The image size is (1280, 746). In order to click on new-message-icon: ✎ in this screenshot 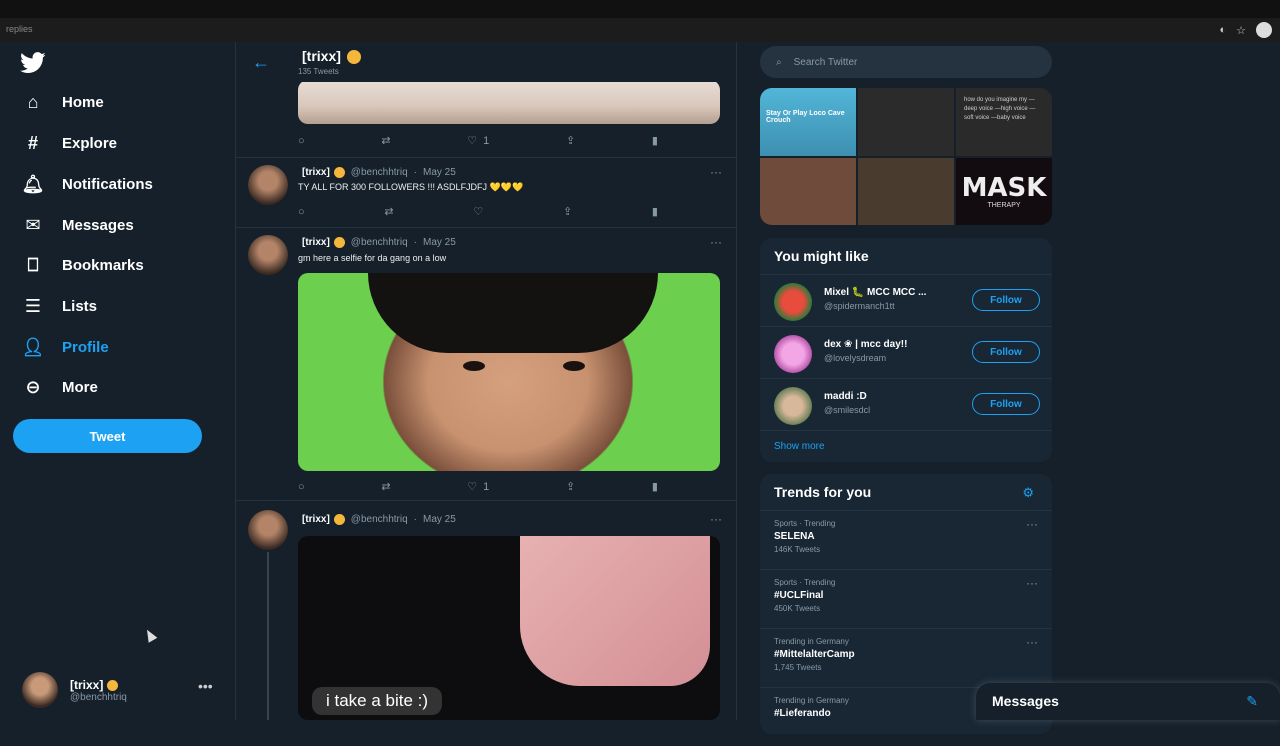, I will do `click(1252, 701)`.